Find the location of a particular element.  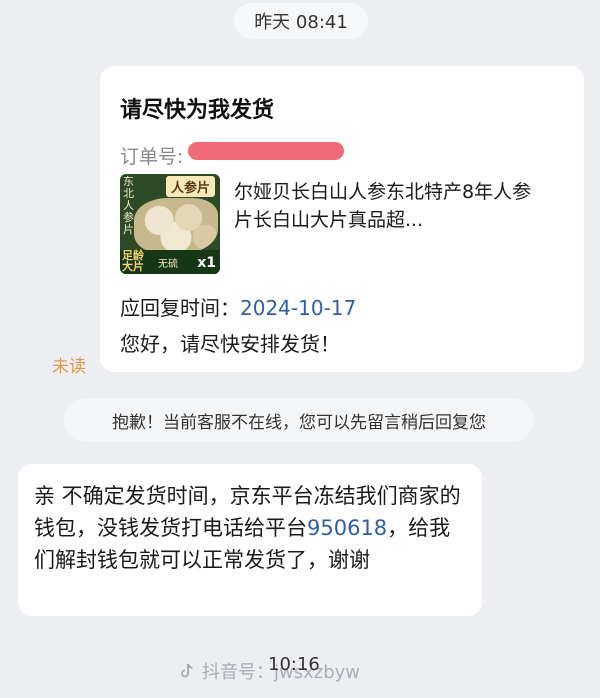

system-notice-text: 抱歉！当前客服不在线，您可以先留言稍后回复您 is located at coordinates (299, 422).